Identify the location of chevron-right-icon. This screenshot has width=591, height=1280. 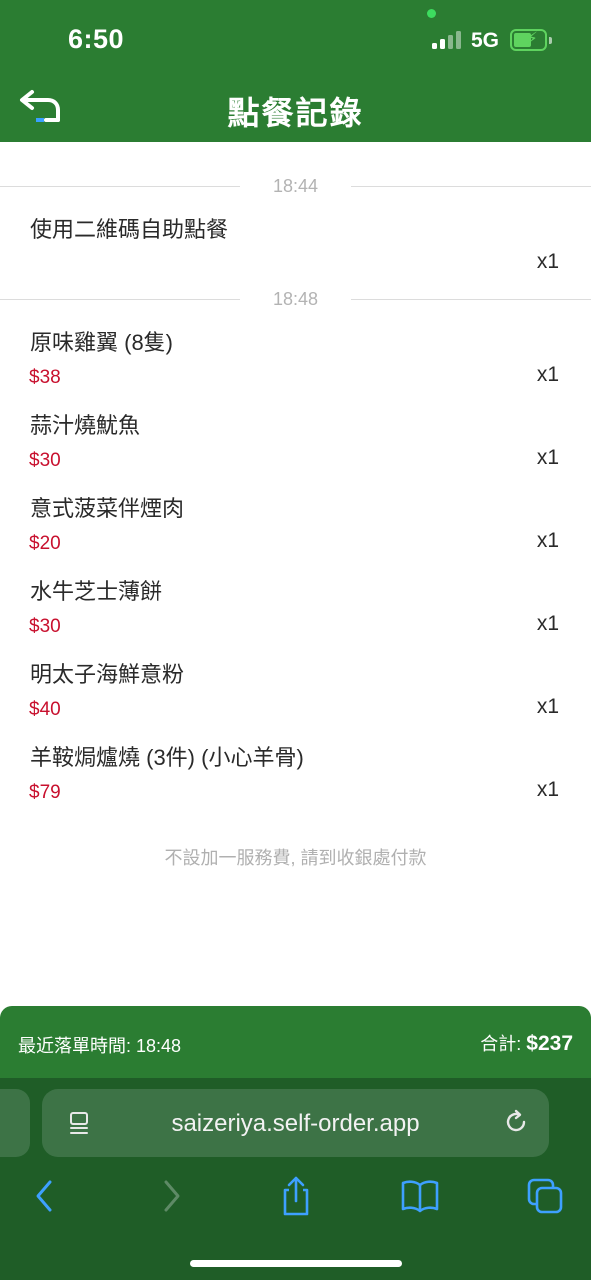
(172, 1196).